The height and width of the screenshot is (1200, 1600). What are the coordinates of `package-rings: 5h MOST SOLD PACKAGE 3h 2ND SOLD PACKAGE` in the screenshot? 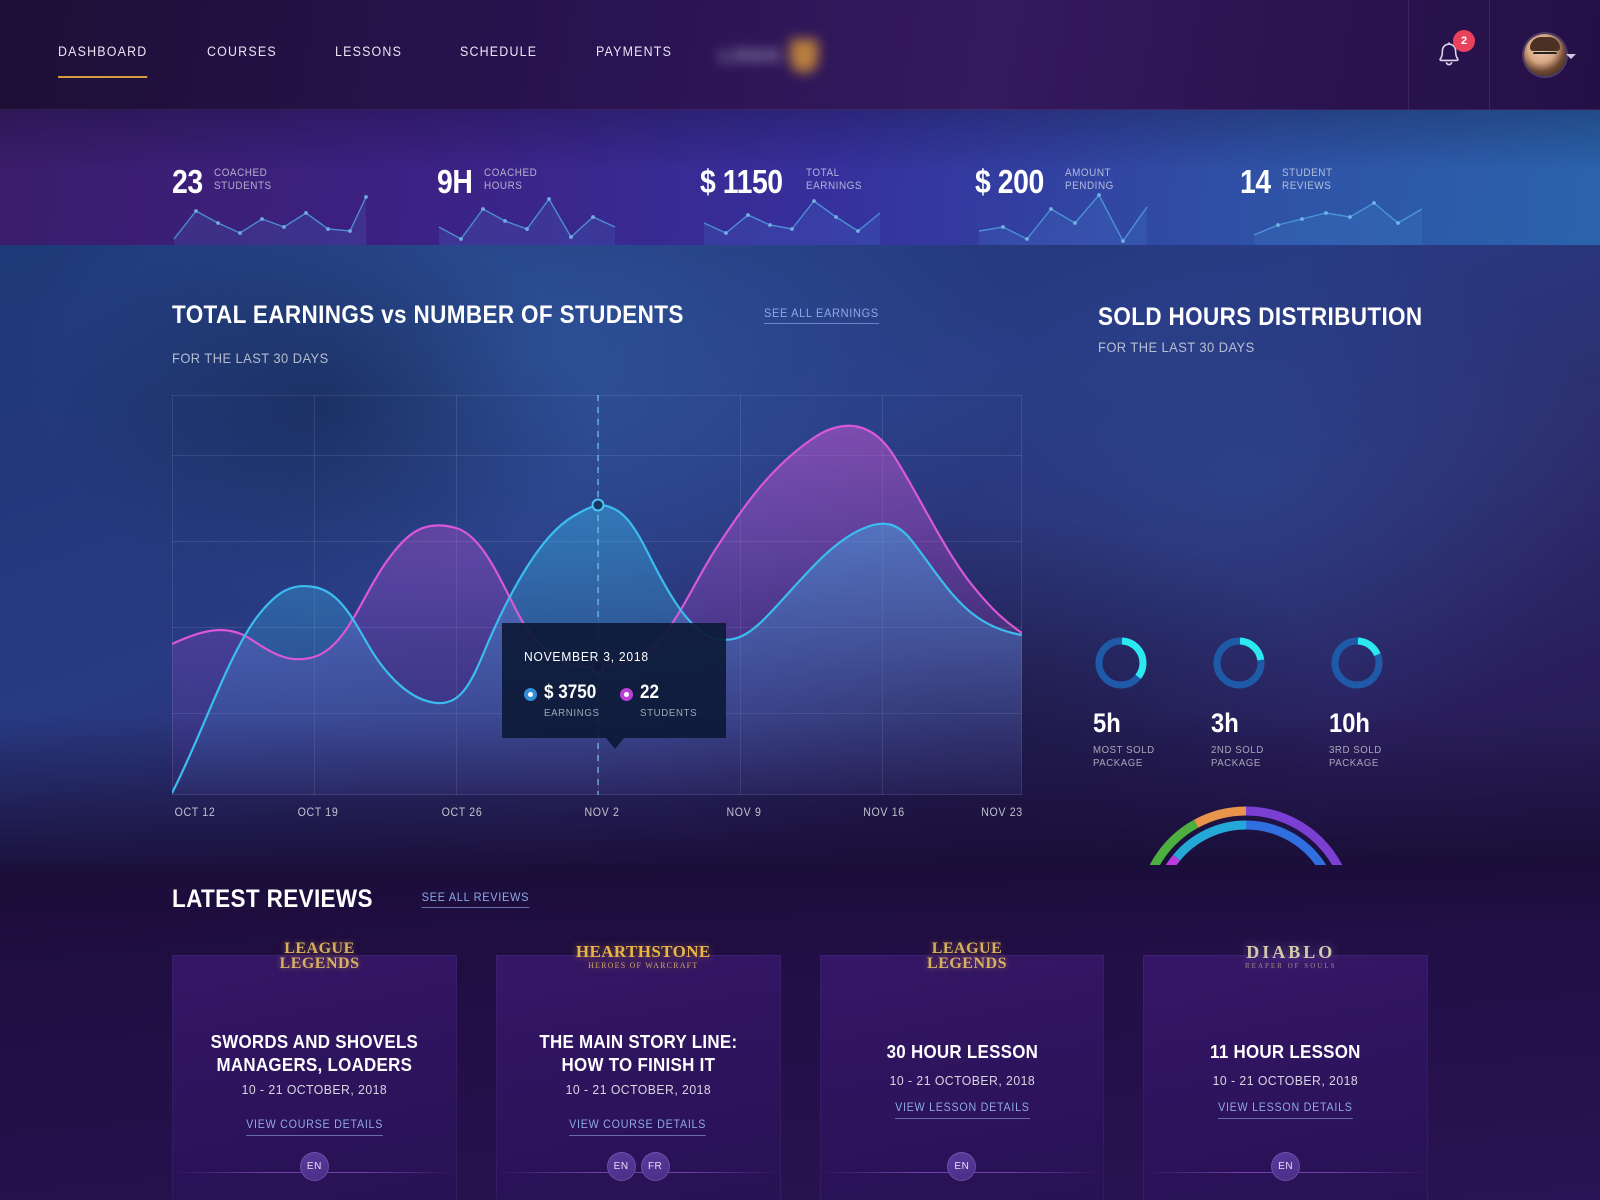 It's located at (1303, 702).